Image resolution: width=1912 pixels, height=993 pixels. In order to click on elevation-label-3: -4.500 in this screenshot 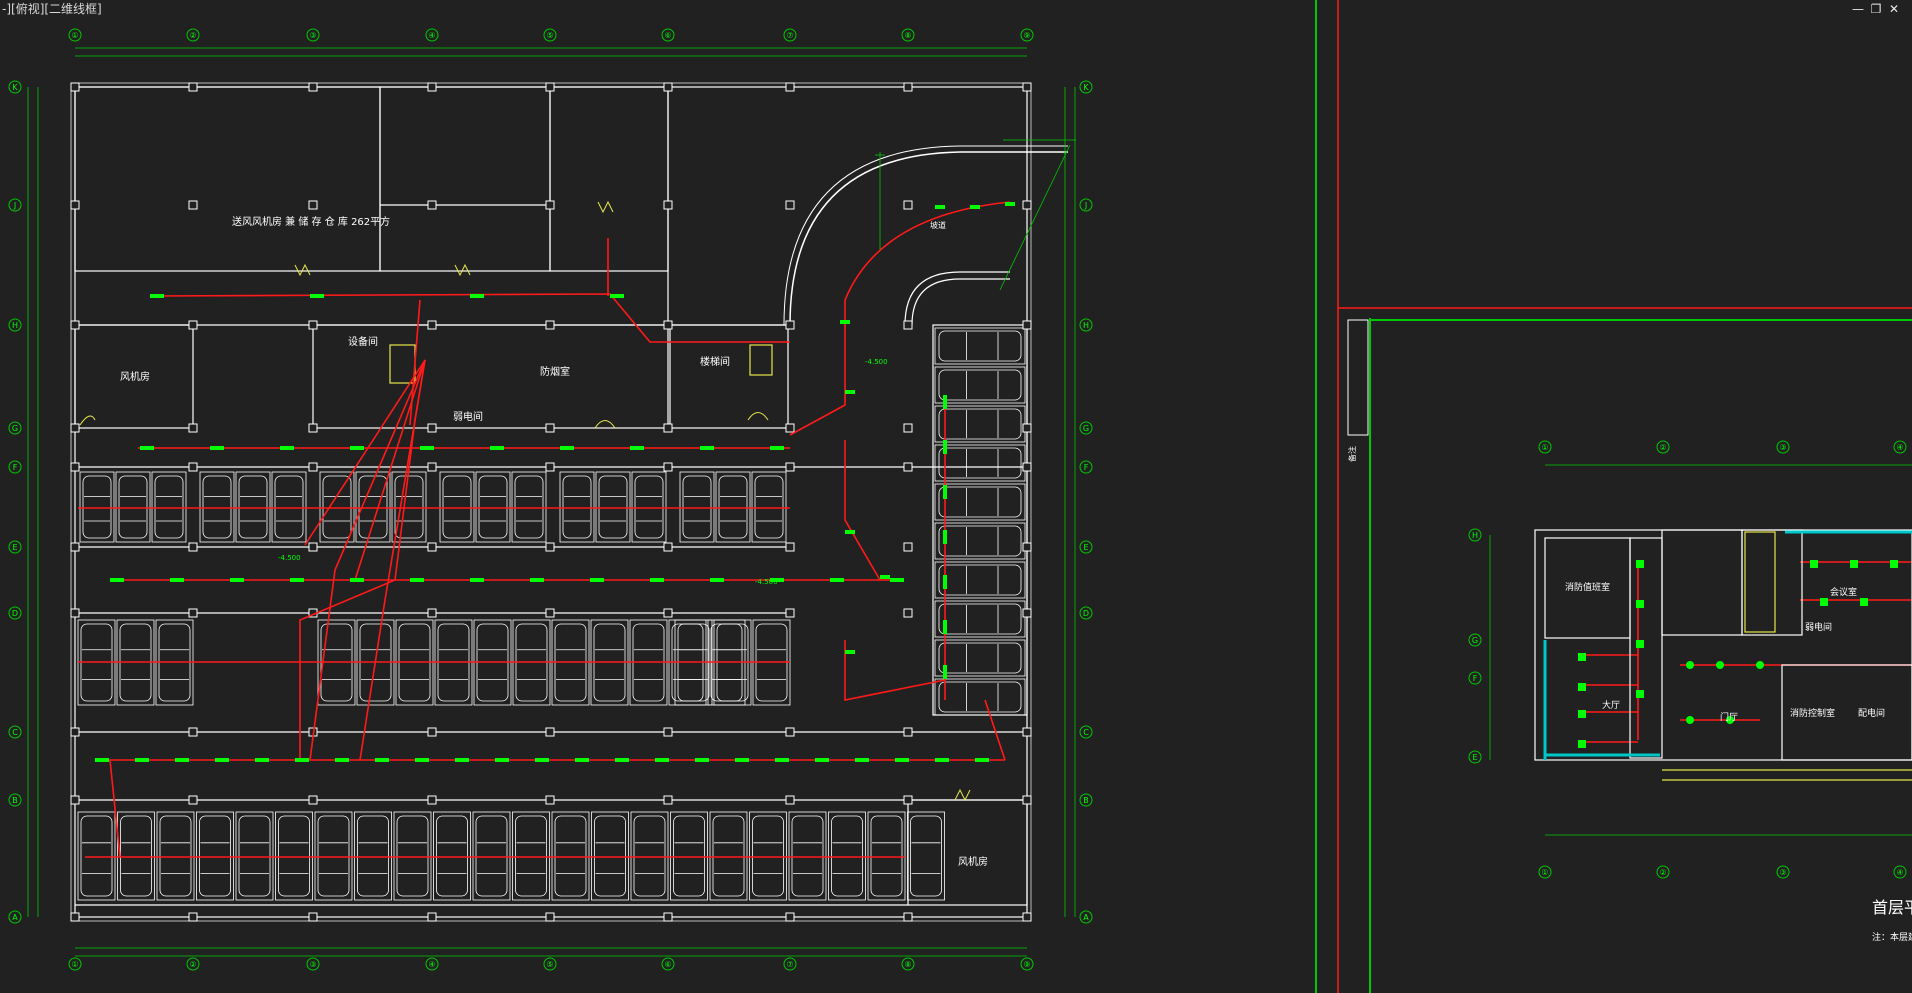, I will do `click(766, 582)`.